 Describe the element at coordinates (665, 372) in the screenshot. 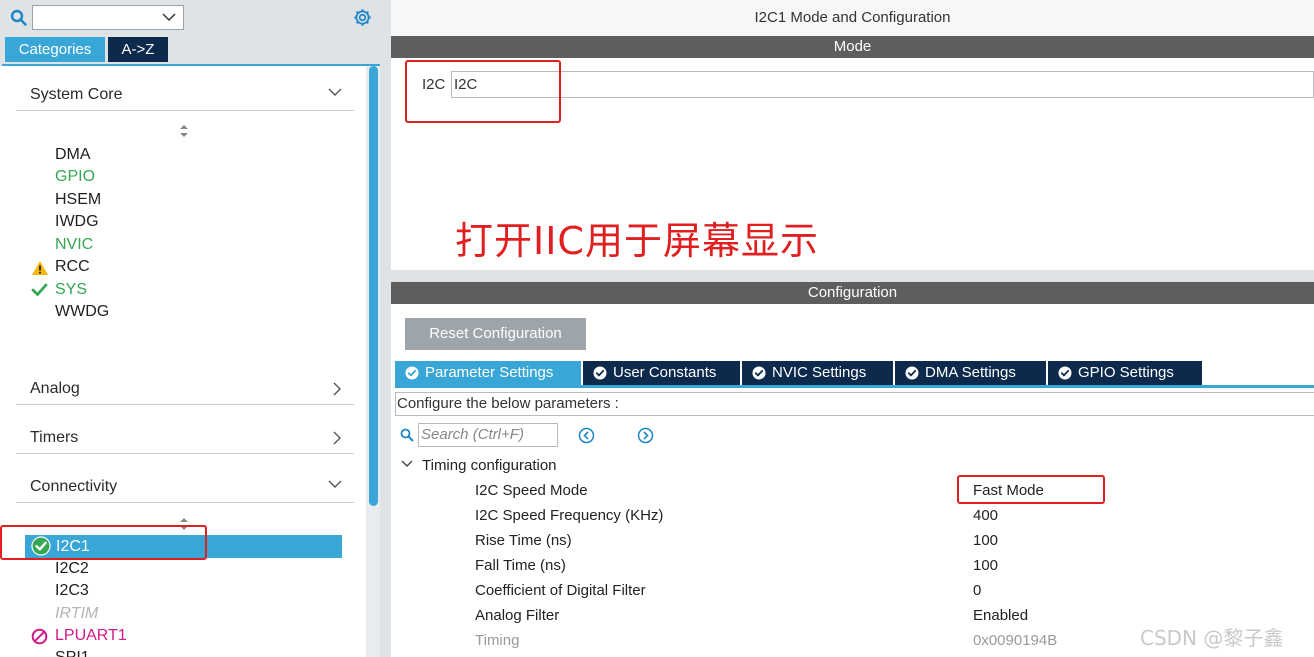

I see `tab-label: User Constants` at that location.